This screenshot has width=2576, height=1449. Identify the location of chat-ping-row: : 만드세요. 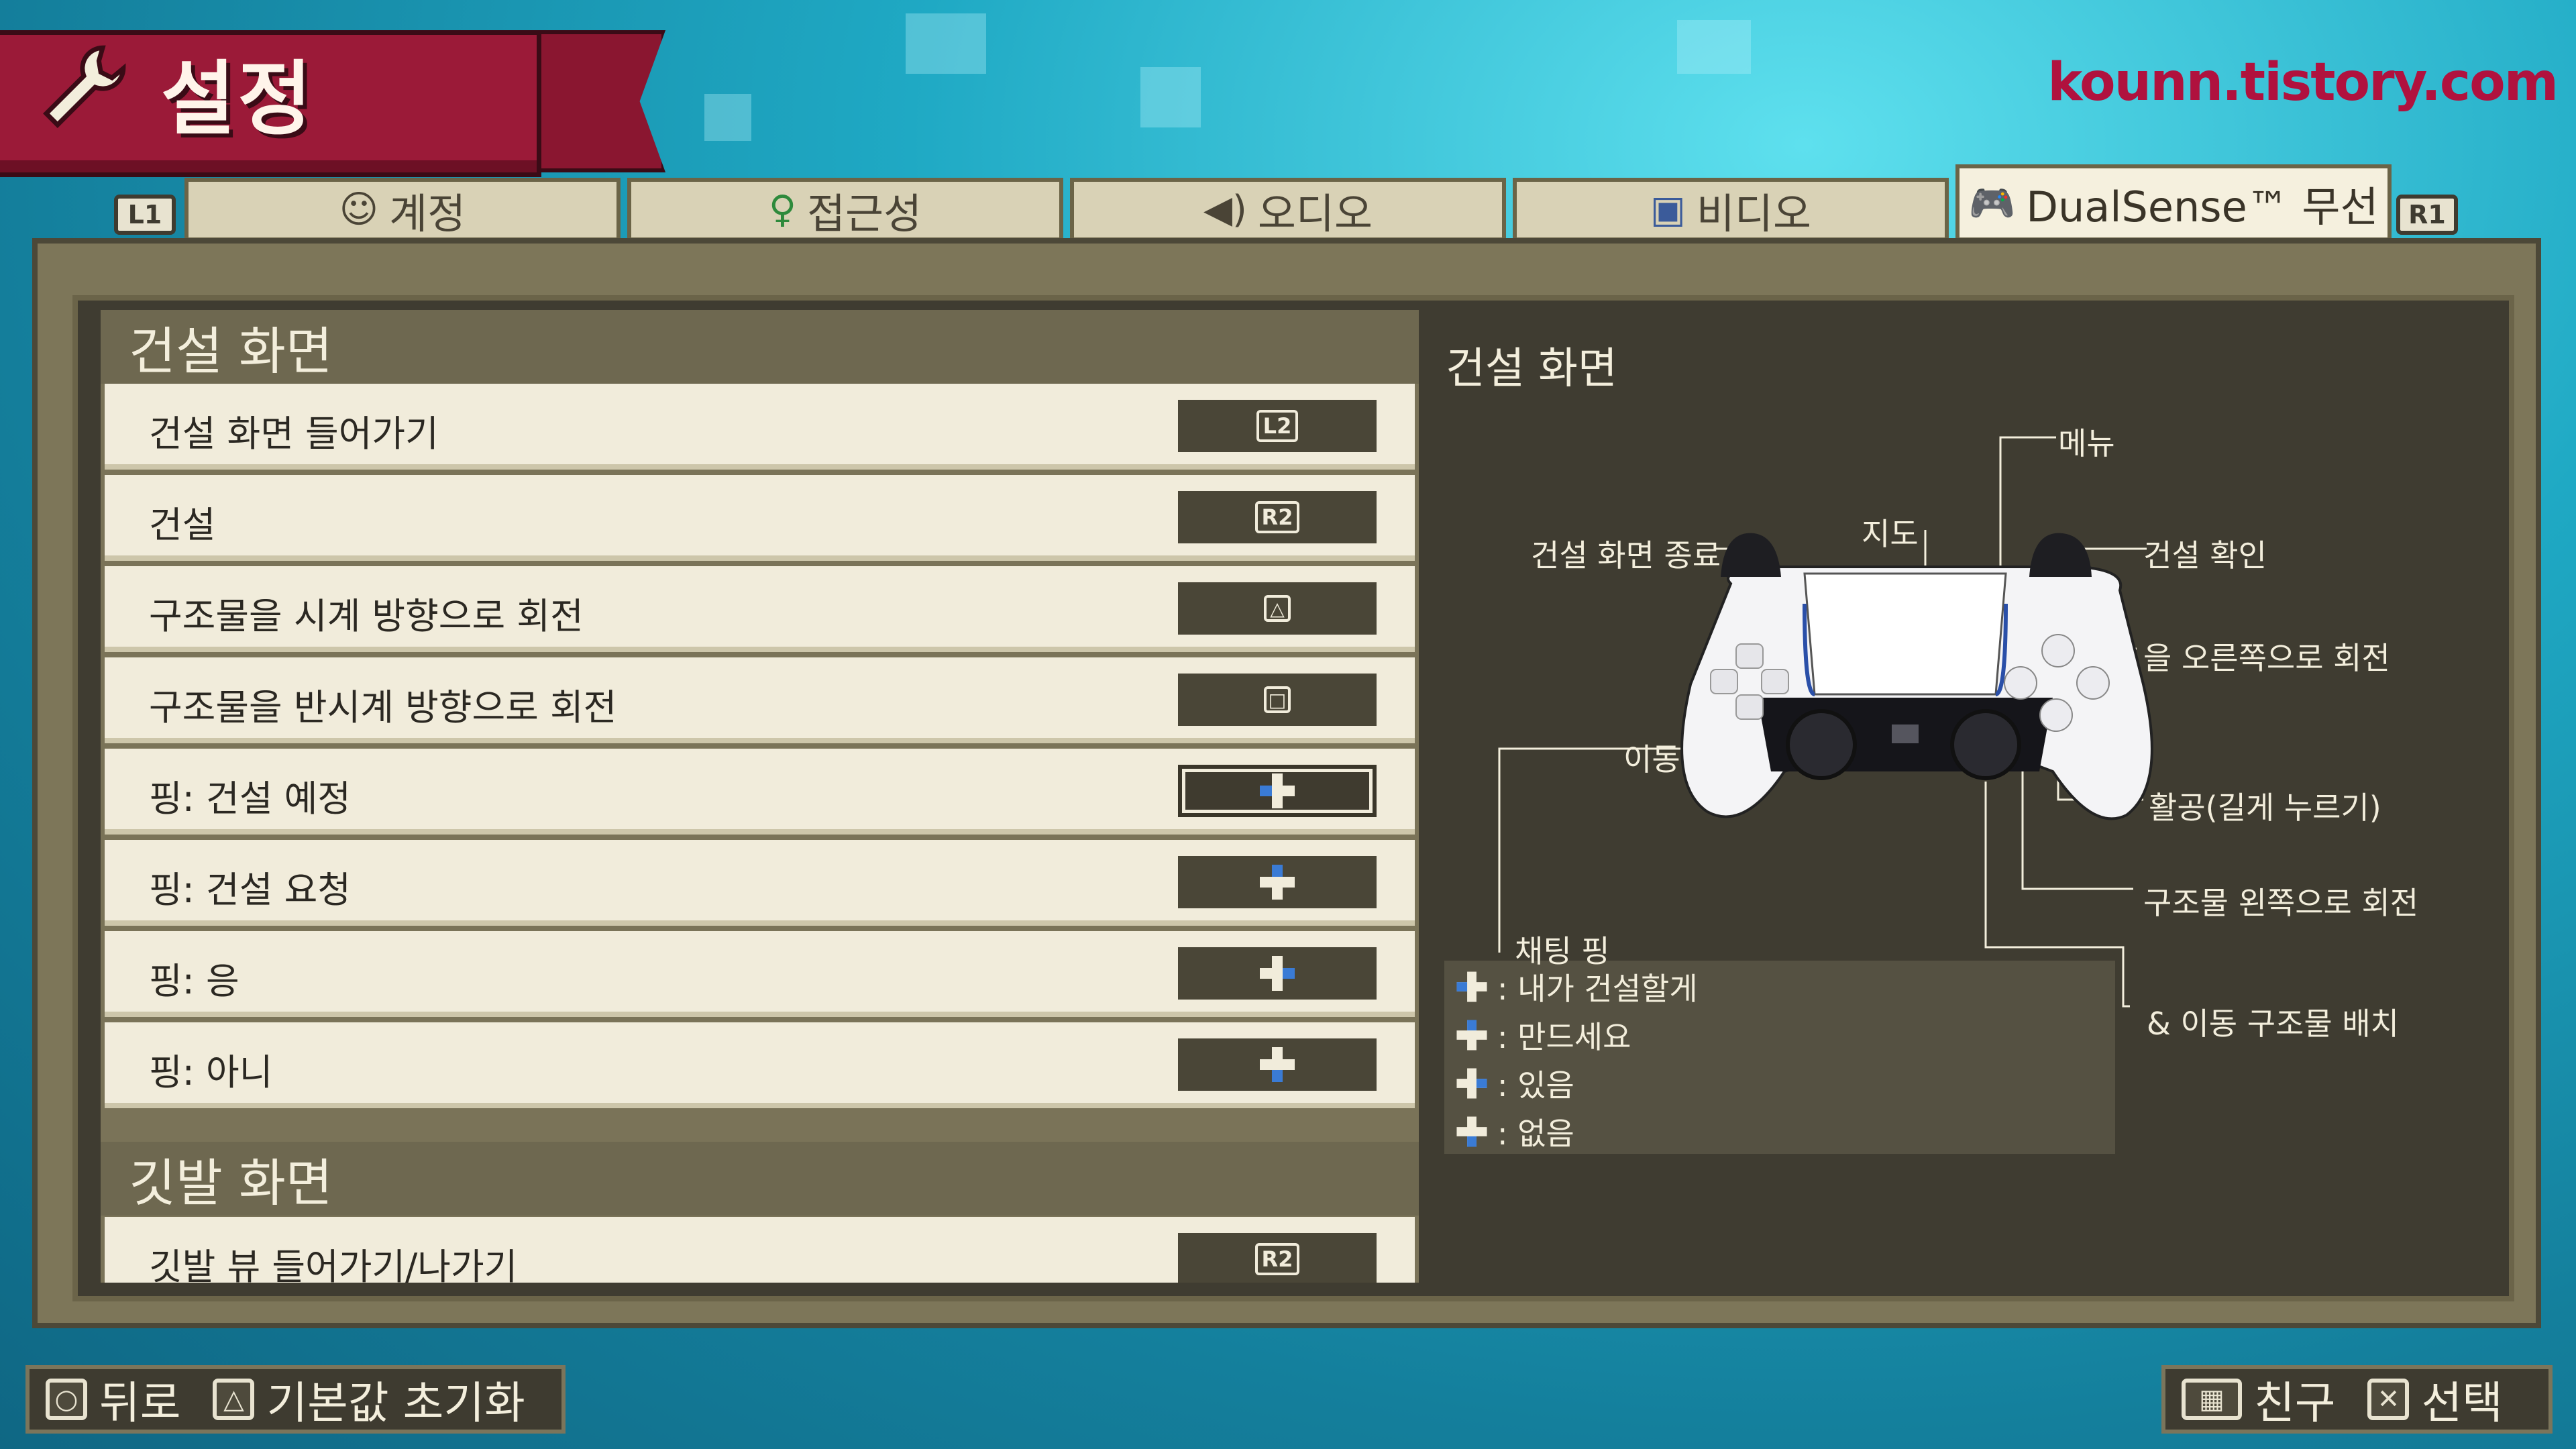
(1542, 1035).